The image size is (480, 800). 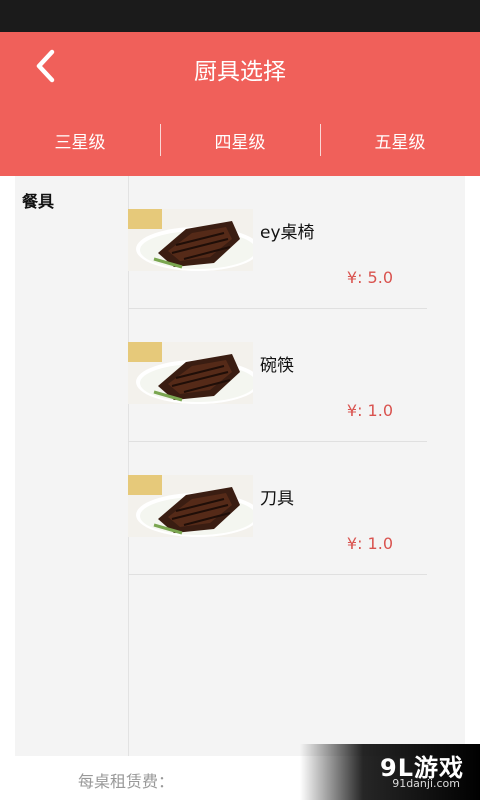 I want to click on page-title: 厨具选择, so click(x=240, y=72).